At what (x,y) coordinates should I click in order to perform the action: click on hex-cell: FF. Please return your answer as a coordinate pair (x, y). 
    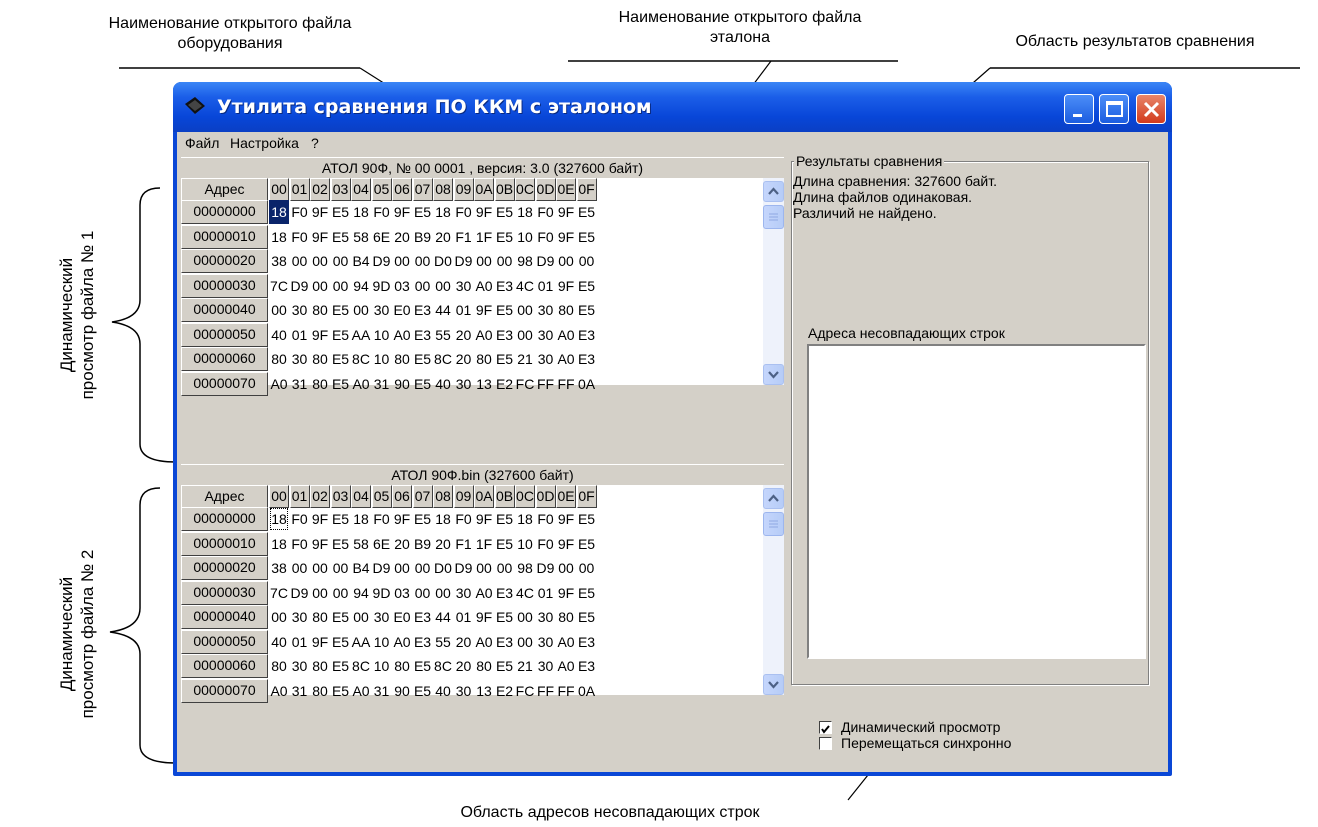
    Looking at the image, I should click on (546, 691).